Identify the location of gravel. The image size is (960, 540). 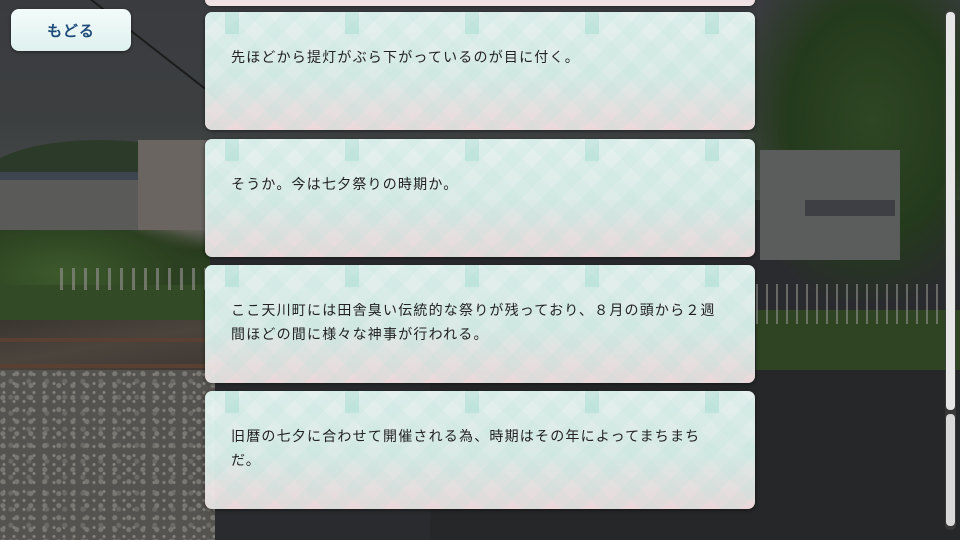
(107, 455).